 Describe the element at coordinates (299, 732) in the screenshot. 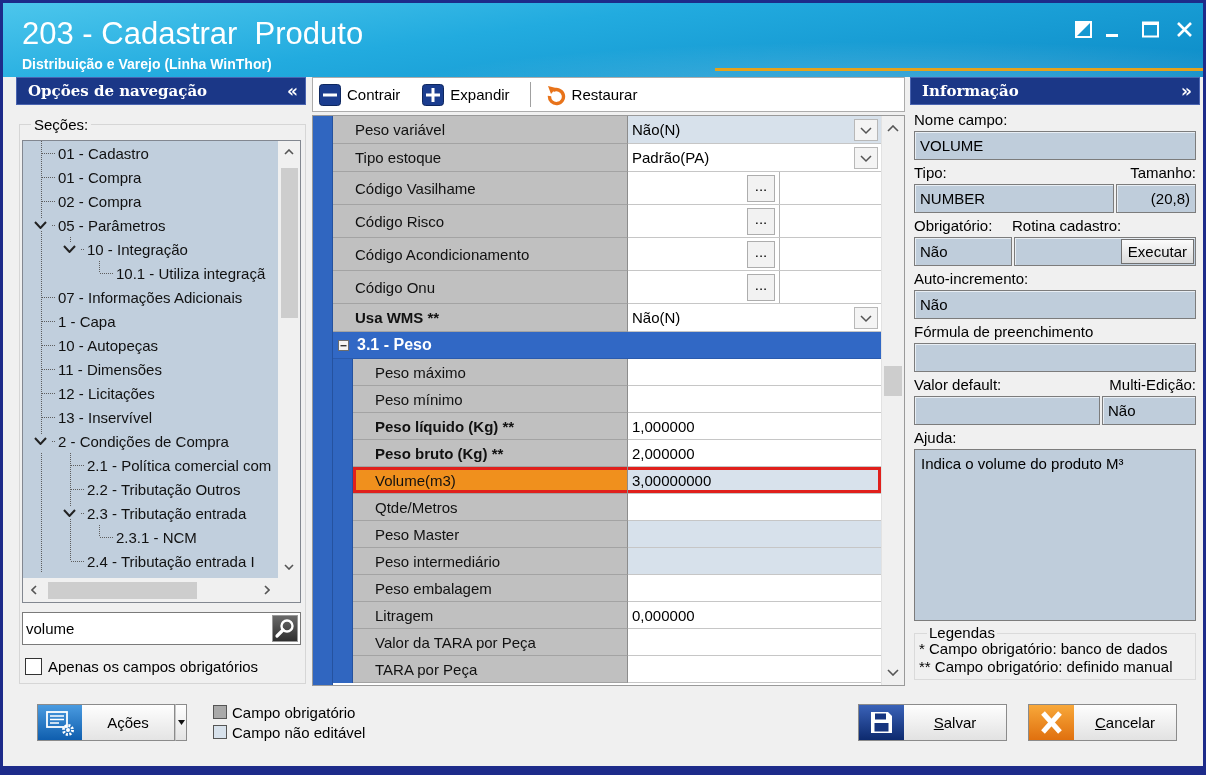

I see `legend-label: Campo não editável` at that location.